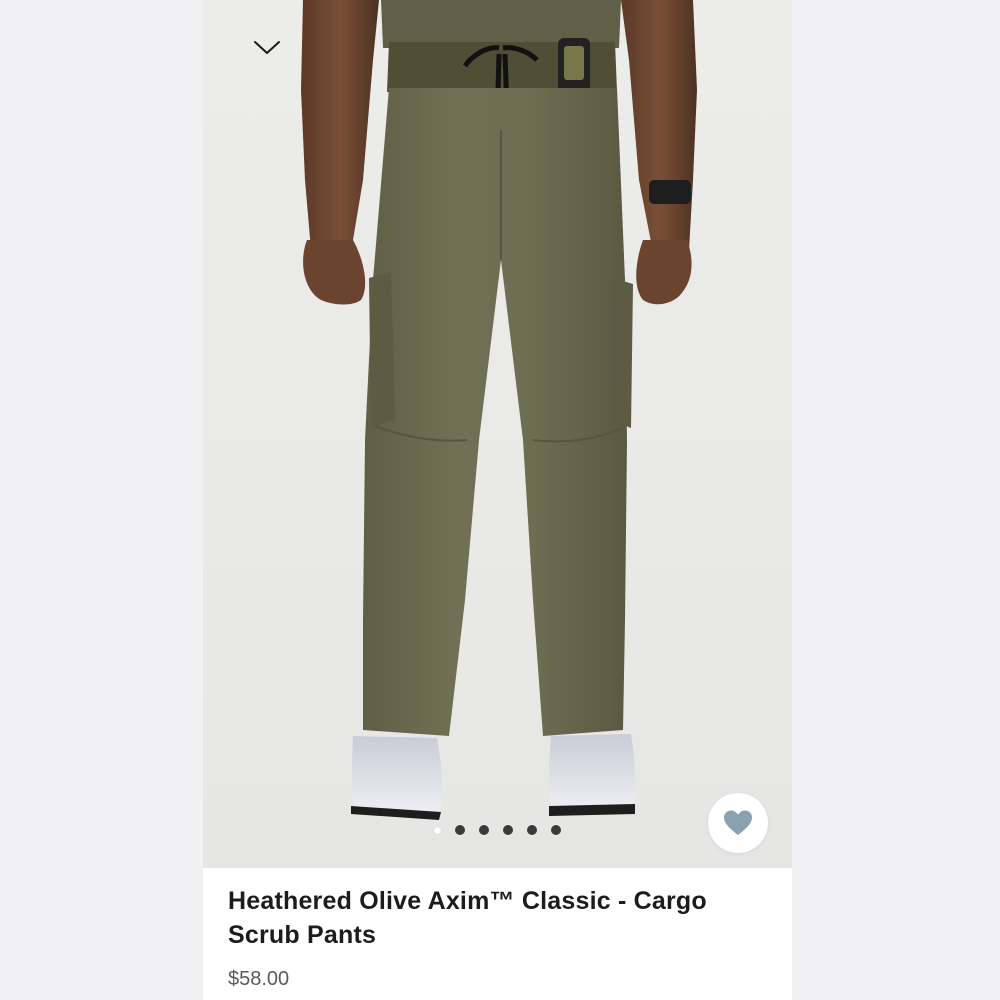  I want to click on gallery-pagination, so click(497, 830).